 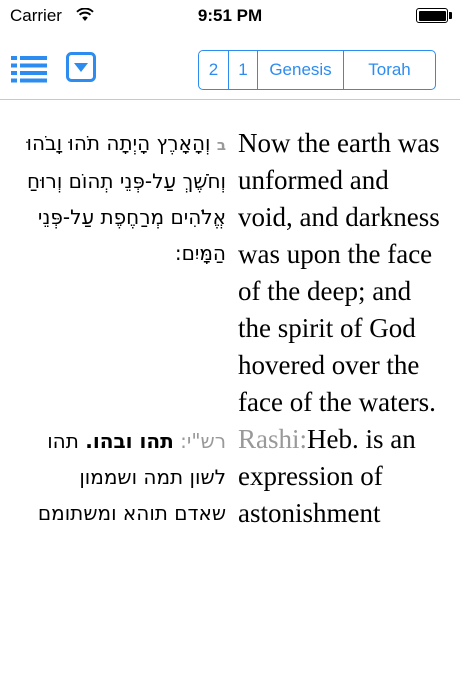 I want to click on status-time: 9:51 PM, so click(x=230, y=15).